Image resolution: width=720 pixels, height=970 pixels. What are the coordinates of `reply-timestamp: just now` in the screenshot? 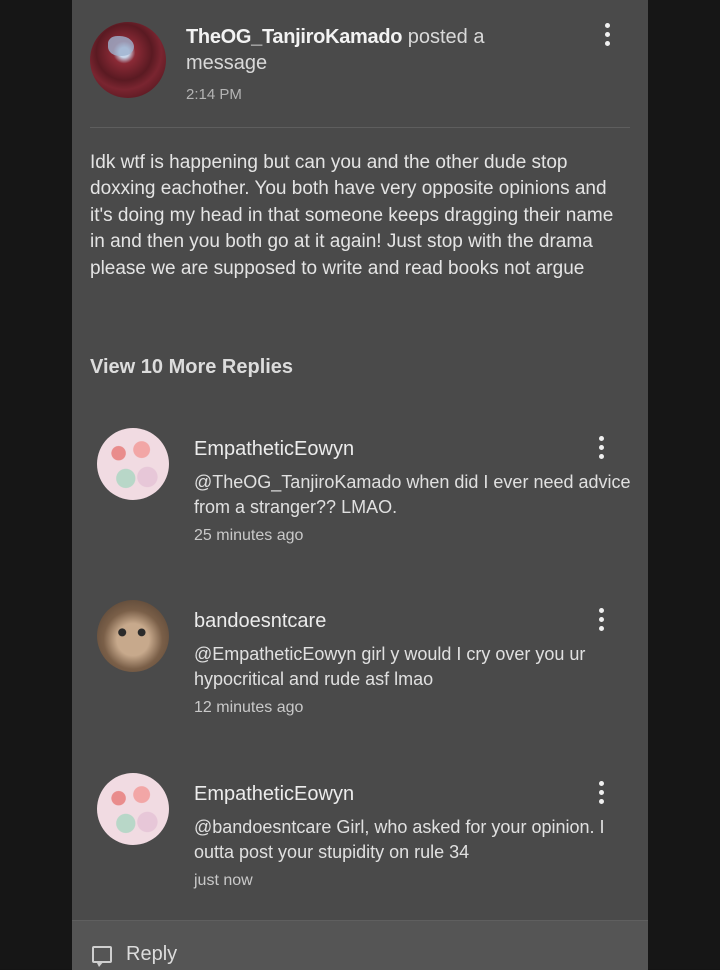 It's located at (223, 880).